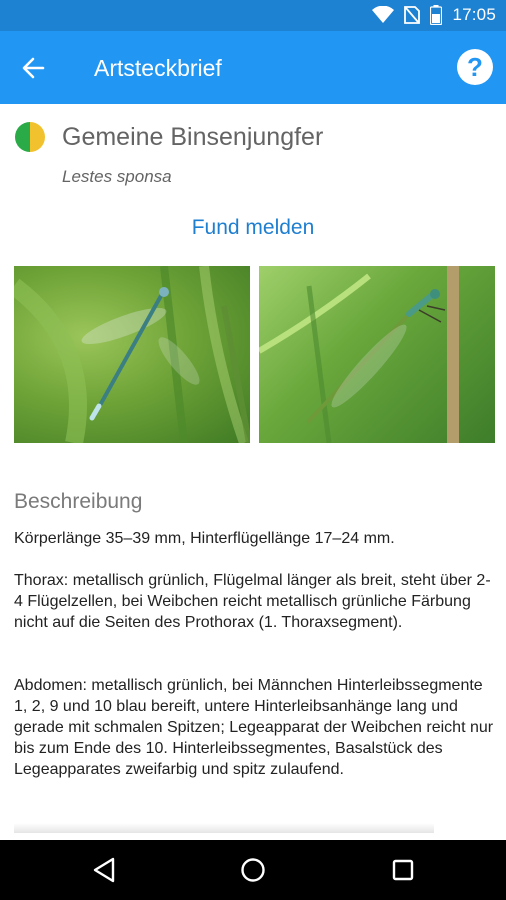  What do you see at coordinates (253, 67) in the screenshot?
I see `app-bar: Artsteckbrief ?` at bounding box center [253, 67].